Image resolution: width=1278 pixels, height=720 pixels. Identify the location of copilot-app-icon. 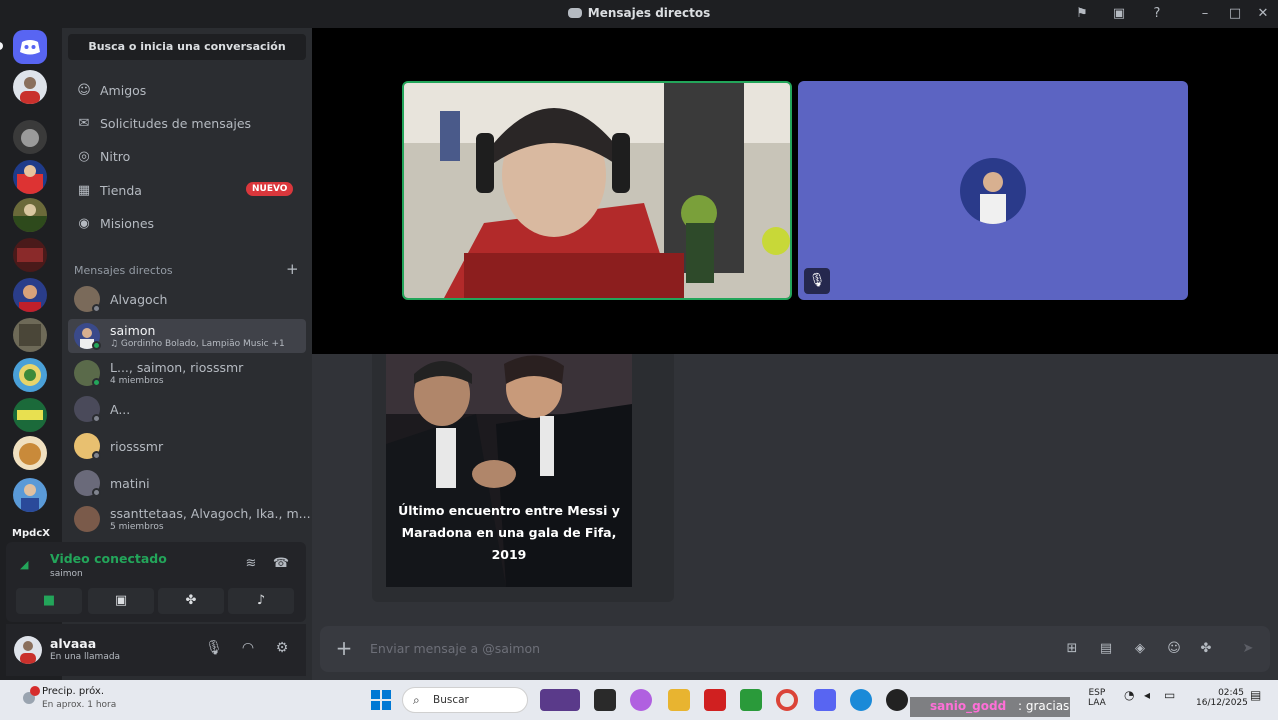
(641, 700).